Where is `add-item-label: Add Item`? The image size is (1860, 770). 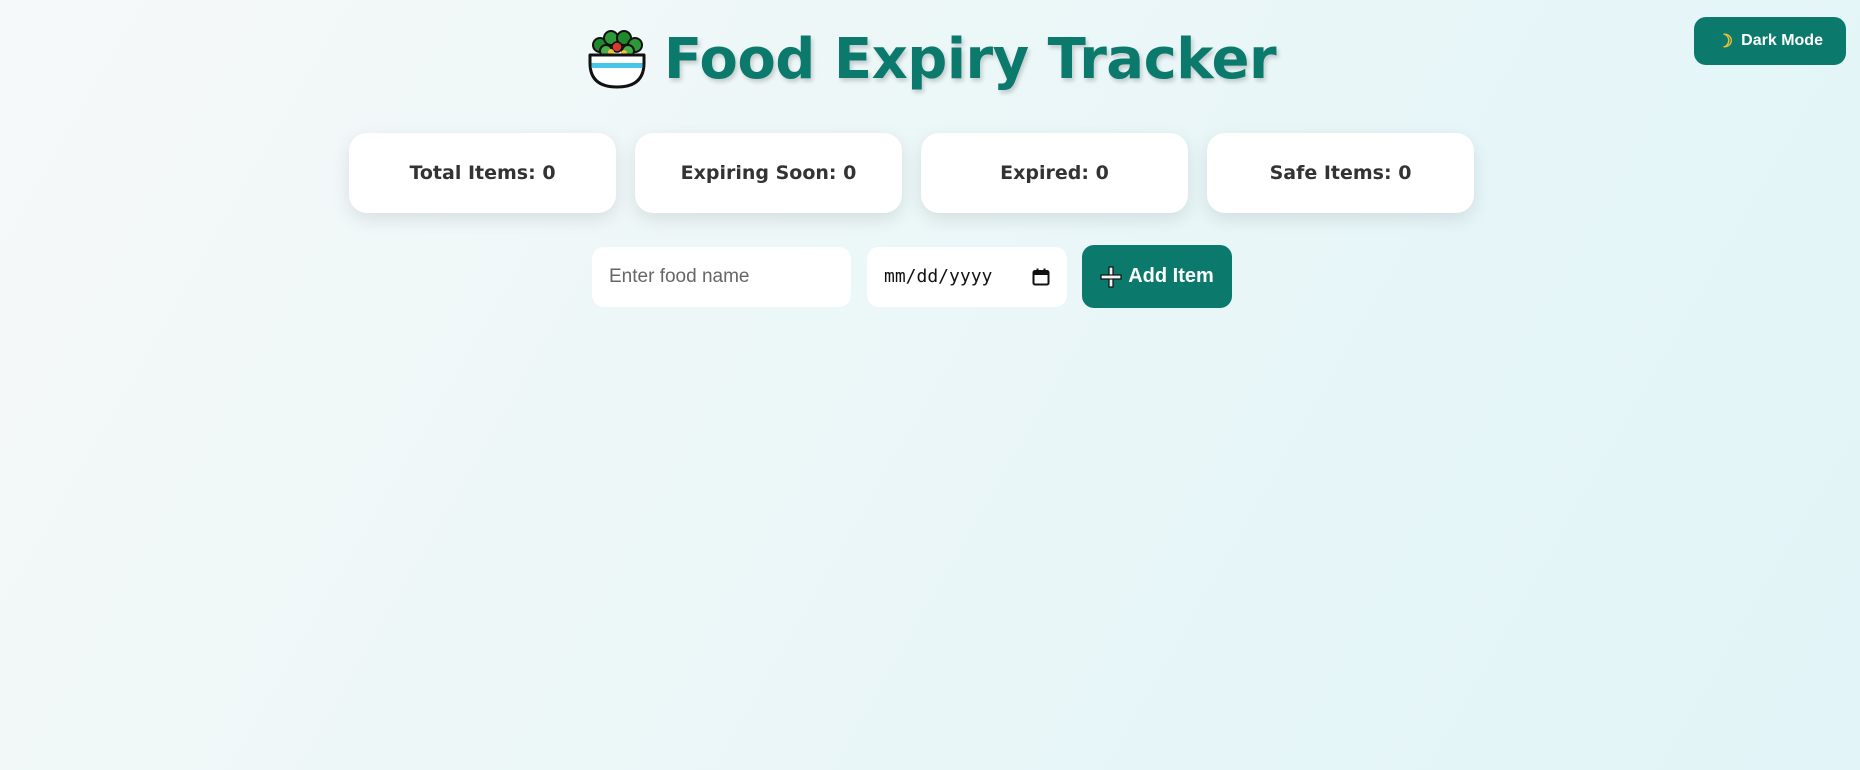
add-item-label: Add Item is located at coordinates (1171, 276).